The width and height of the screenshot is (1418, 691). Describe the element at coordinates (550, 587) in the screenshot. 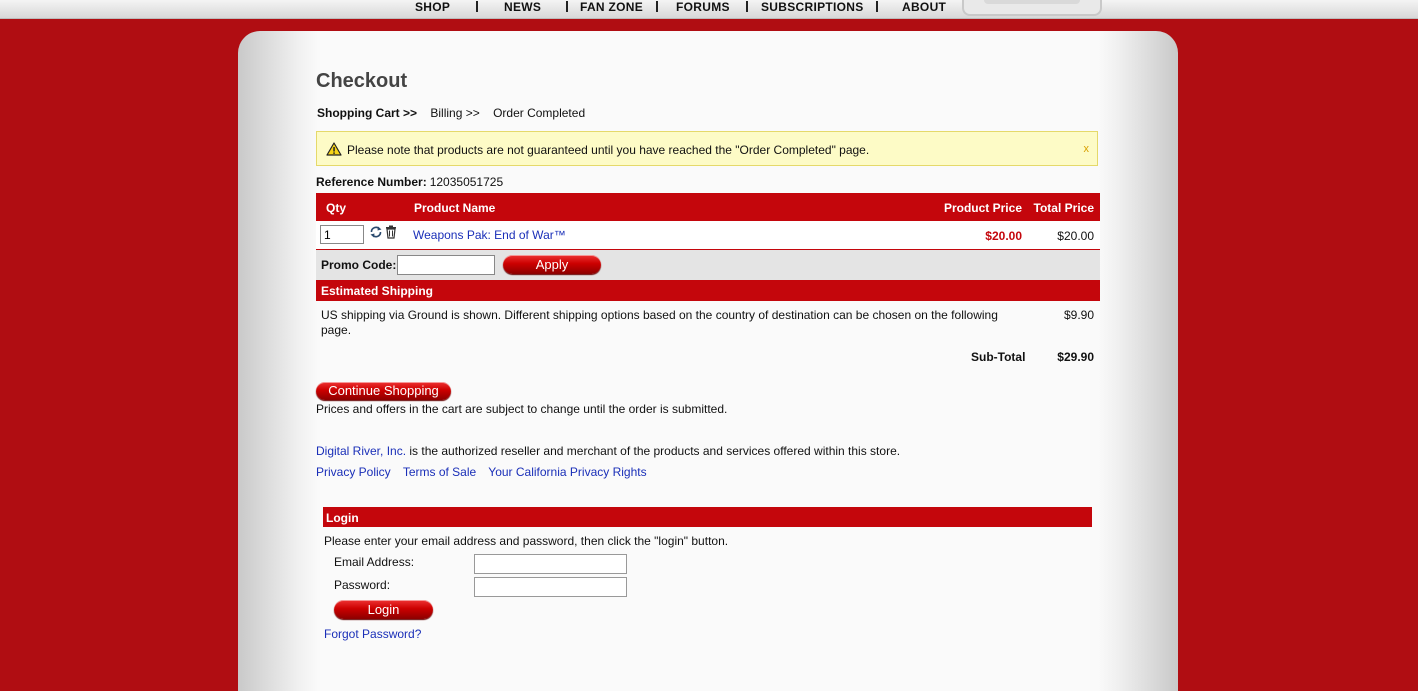

I see `password-field` at that location.